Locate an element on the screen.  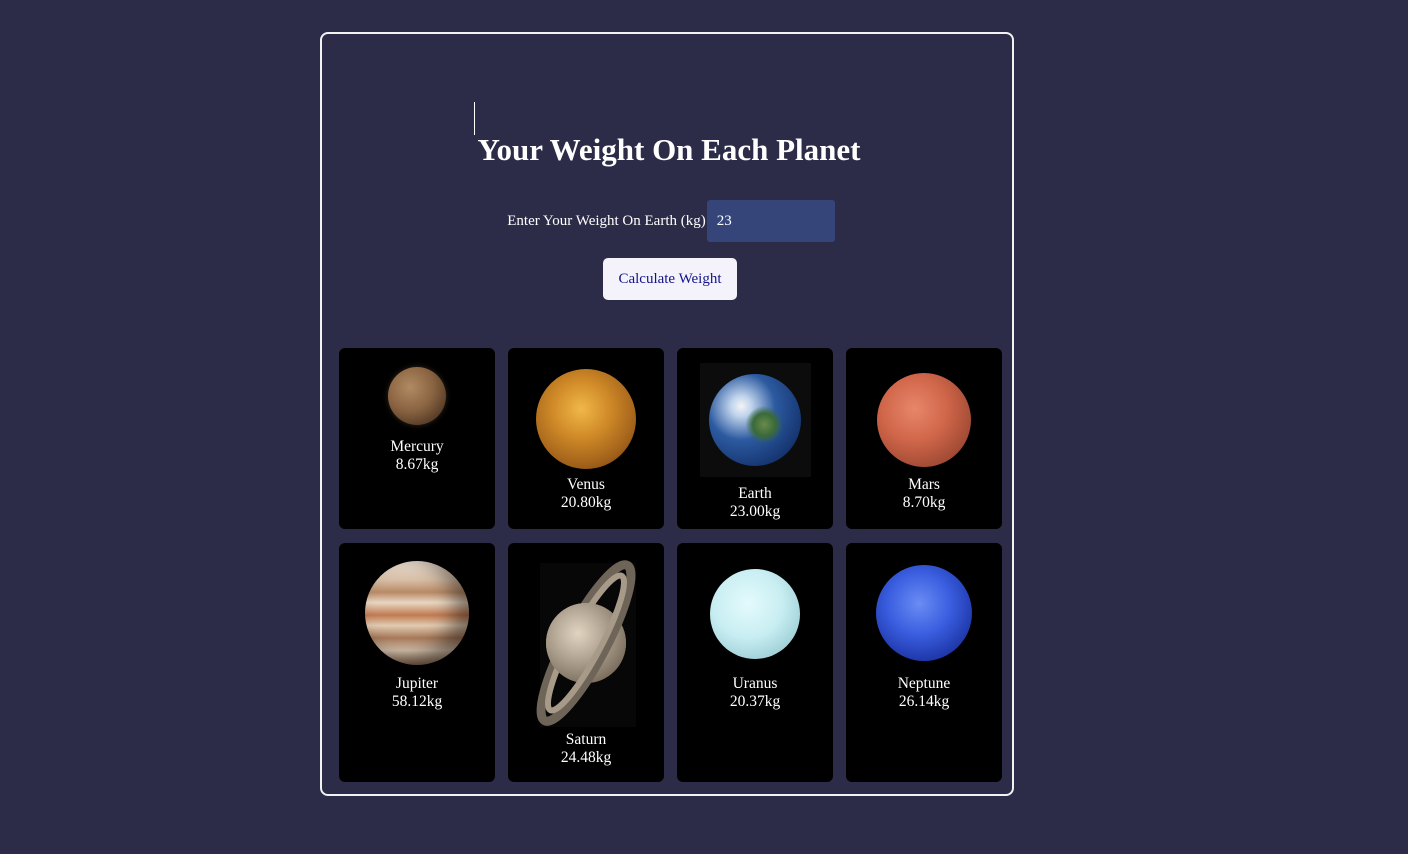
earth-image-frame is located at coordinates (755, 420).